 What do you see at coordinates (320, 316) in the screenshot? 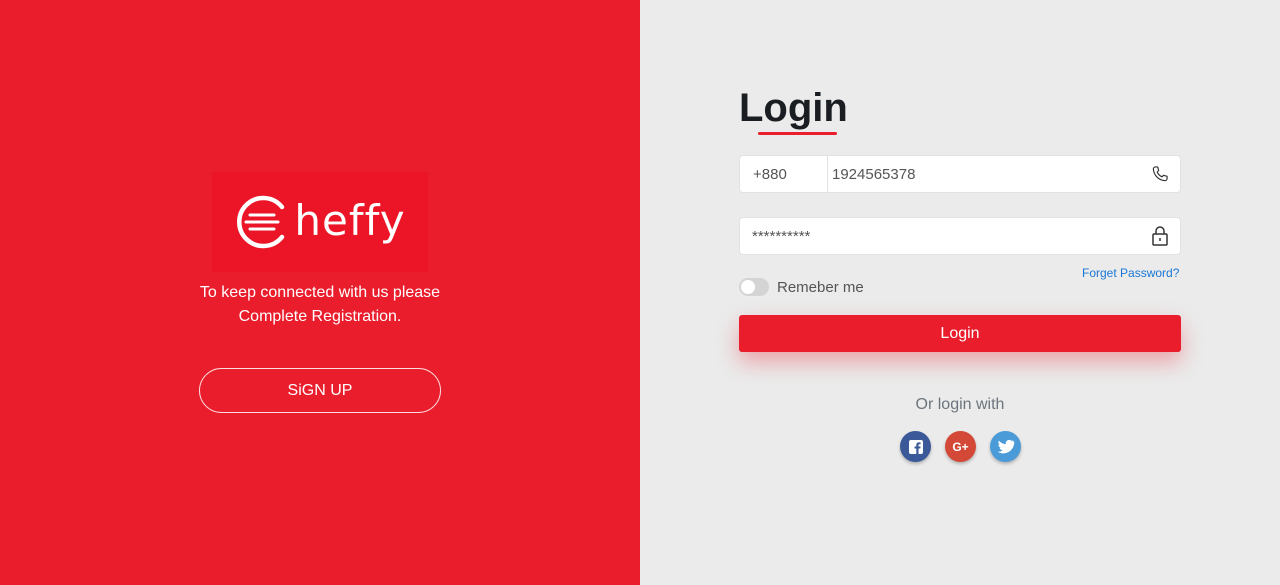
I see `tagline-line-2: Complete Registration.` at bounding box center [320, 316].